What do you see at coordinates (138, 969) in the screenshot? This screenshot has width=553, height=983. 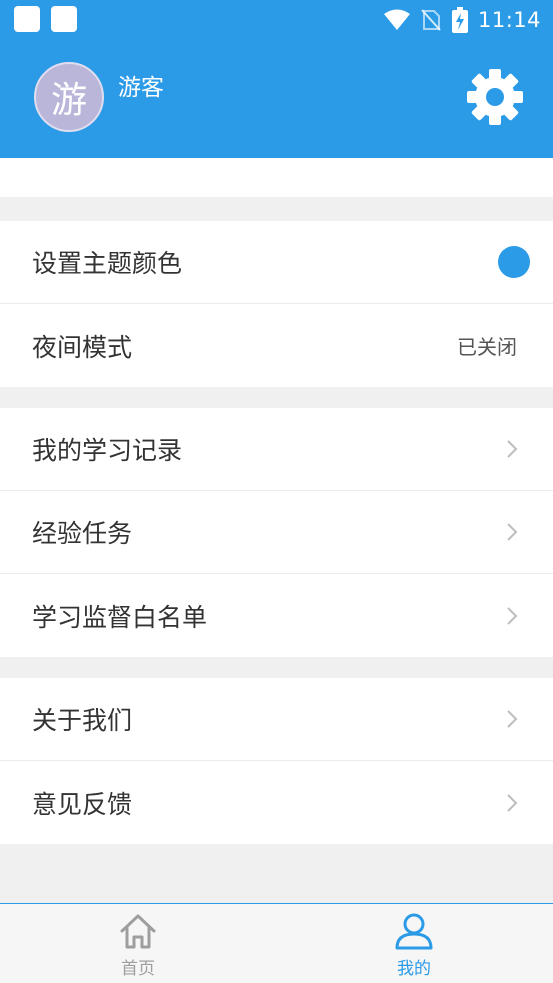 I see `nav-home-label: 首页` at bounding box center [138, 969].